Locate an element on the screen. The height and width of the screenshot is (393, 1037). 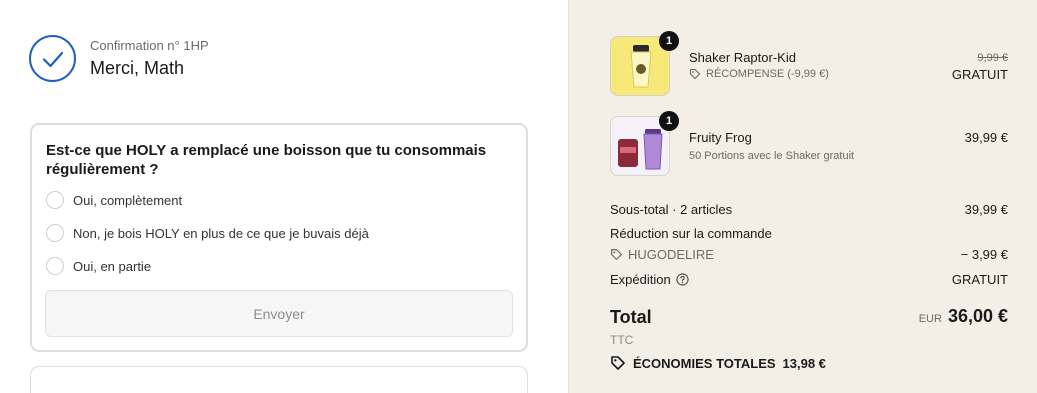
item-subtitle: 50 Portions avec le Shaker gratuit is located at coordinates (771, 156).